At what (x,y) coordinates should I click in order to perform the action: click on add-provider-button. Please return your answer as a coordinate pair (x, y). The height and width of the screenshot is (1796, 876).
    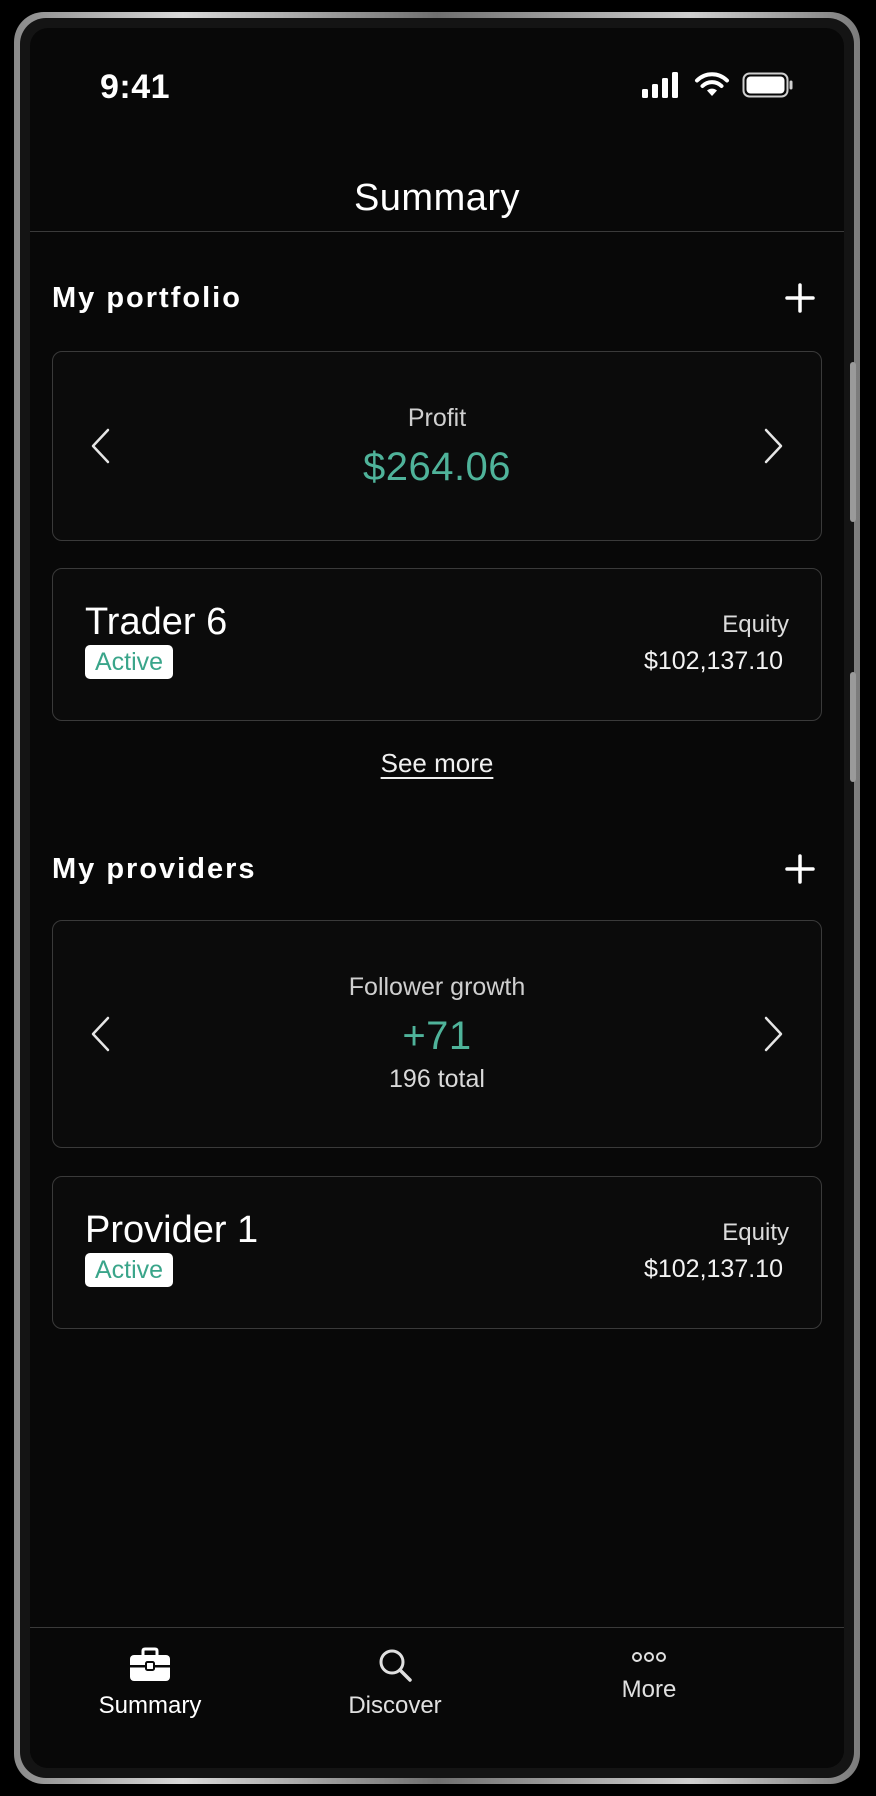
    Looking at the image, I should click on (800, 869).